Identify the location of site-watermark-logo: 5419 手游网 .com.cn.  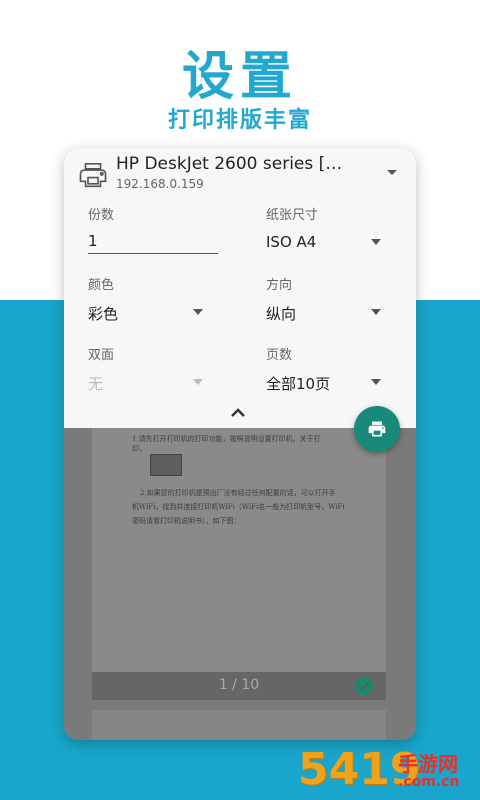
(388, 769).